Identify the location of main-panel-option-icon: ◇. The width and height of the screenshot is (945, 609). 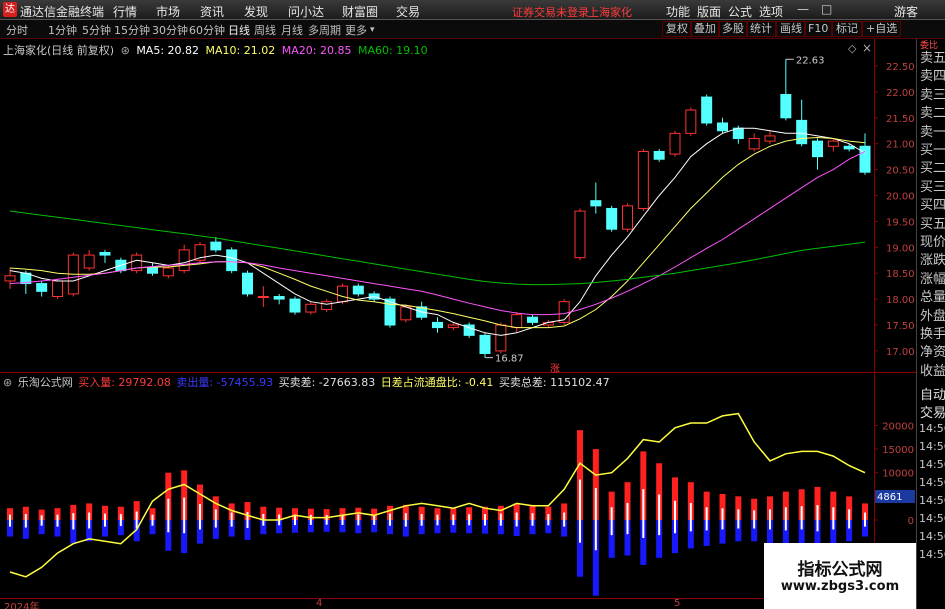
(852, 48).